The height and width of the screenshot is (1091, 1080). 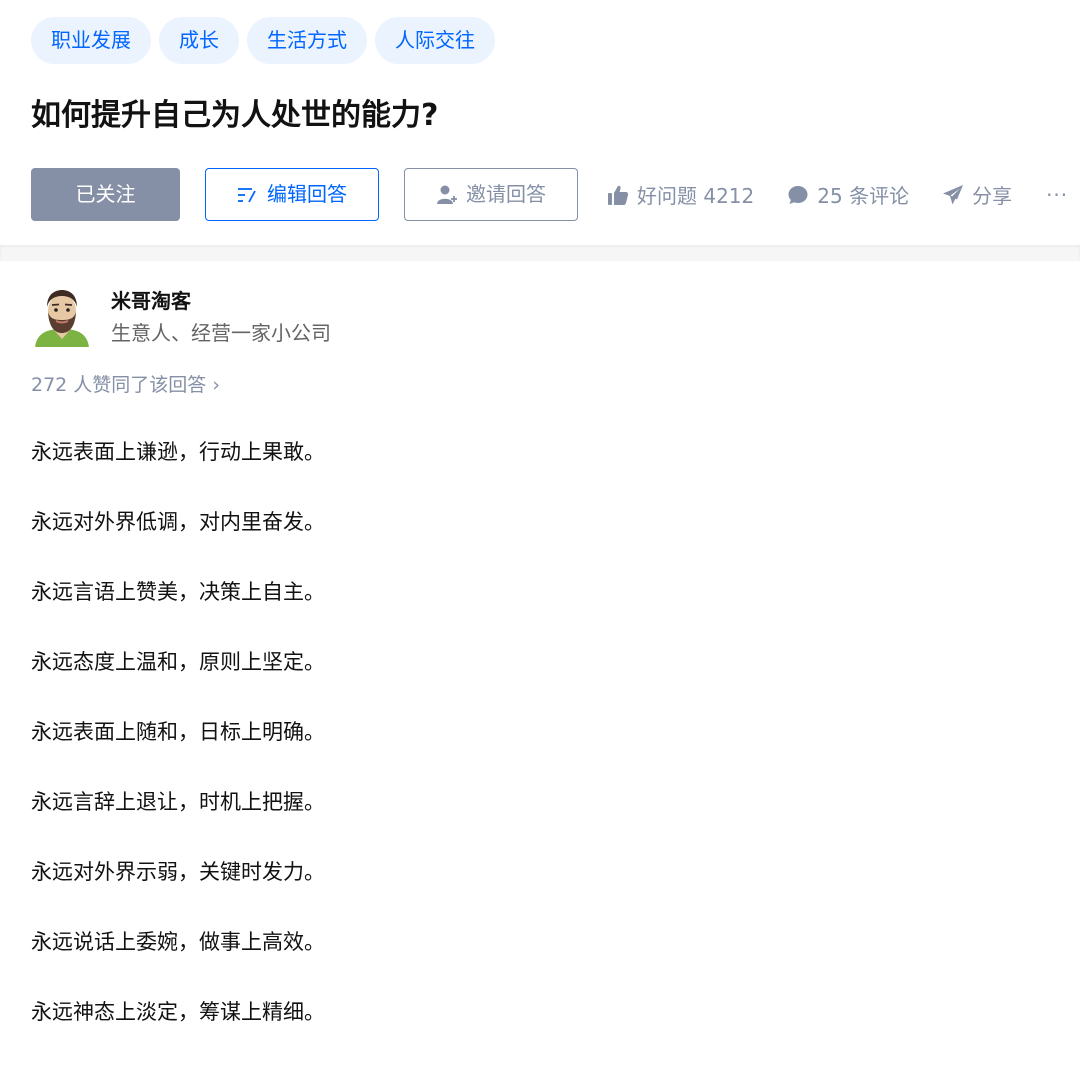 I want to click on edit-icon, so click(x=248, y=195).